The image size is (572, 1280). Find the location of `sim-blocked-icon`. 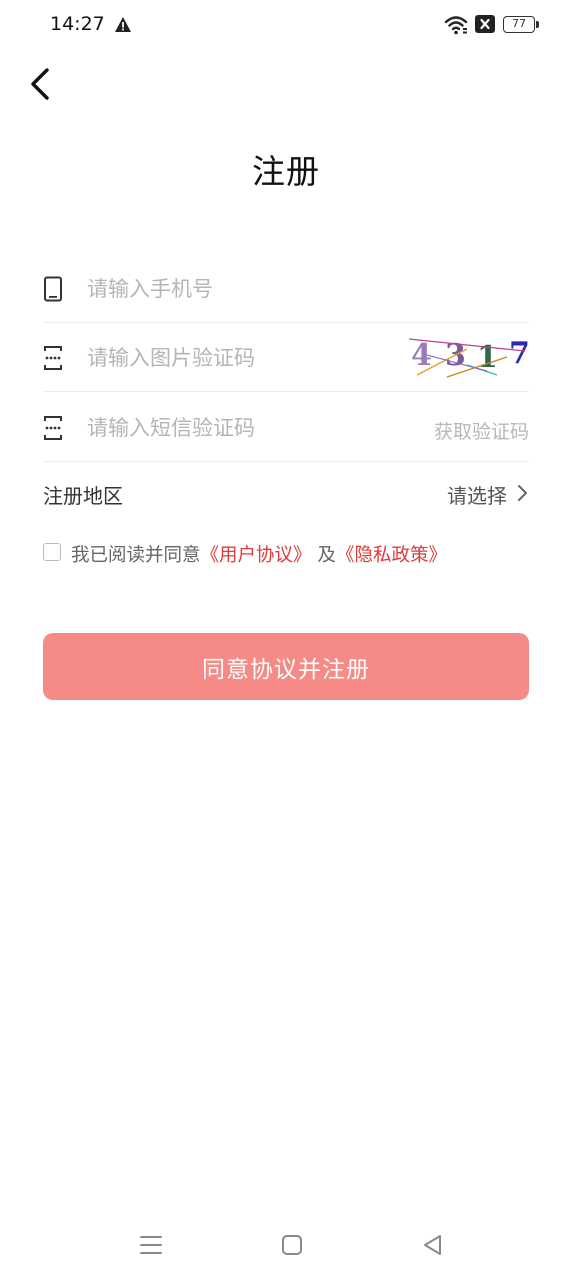

sim-blocked-icon is located at coordinates (485, 24).